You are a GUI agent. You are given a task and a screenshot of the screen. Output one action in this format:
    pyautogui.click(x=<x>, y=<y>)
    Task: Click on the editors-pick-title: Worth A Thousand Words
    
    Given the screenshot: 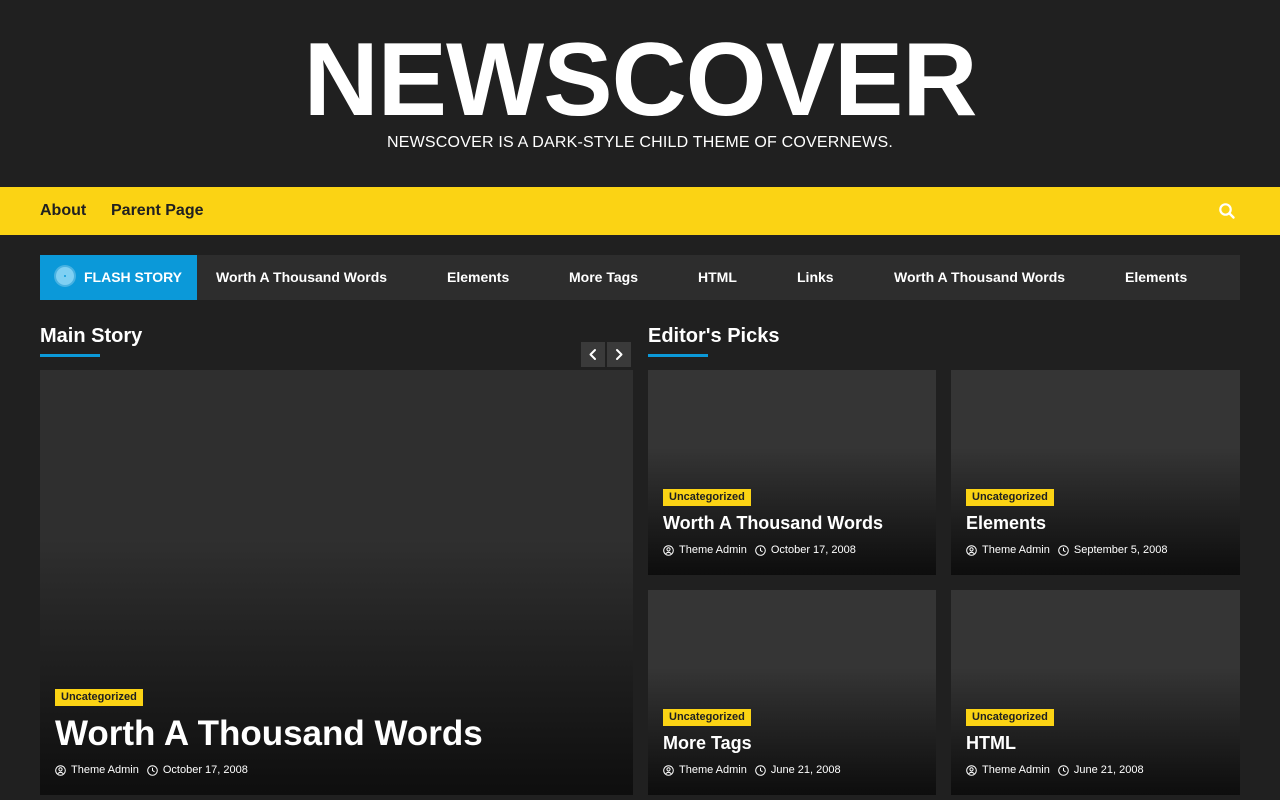 What is the action you would take?
    pyautogui.click(x=773, y=523)
    